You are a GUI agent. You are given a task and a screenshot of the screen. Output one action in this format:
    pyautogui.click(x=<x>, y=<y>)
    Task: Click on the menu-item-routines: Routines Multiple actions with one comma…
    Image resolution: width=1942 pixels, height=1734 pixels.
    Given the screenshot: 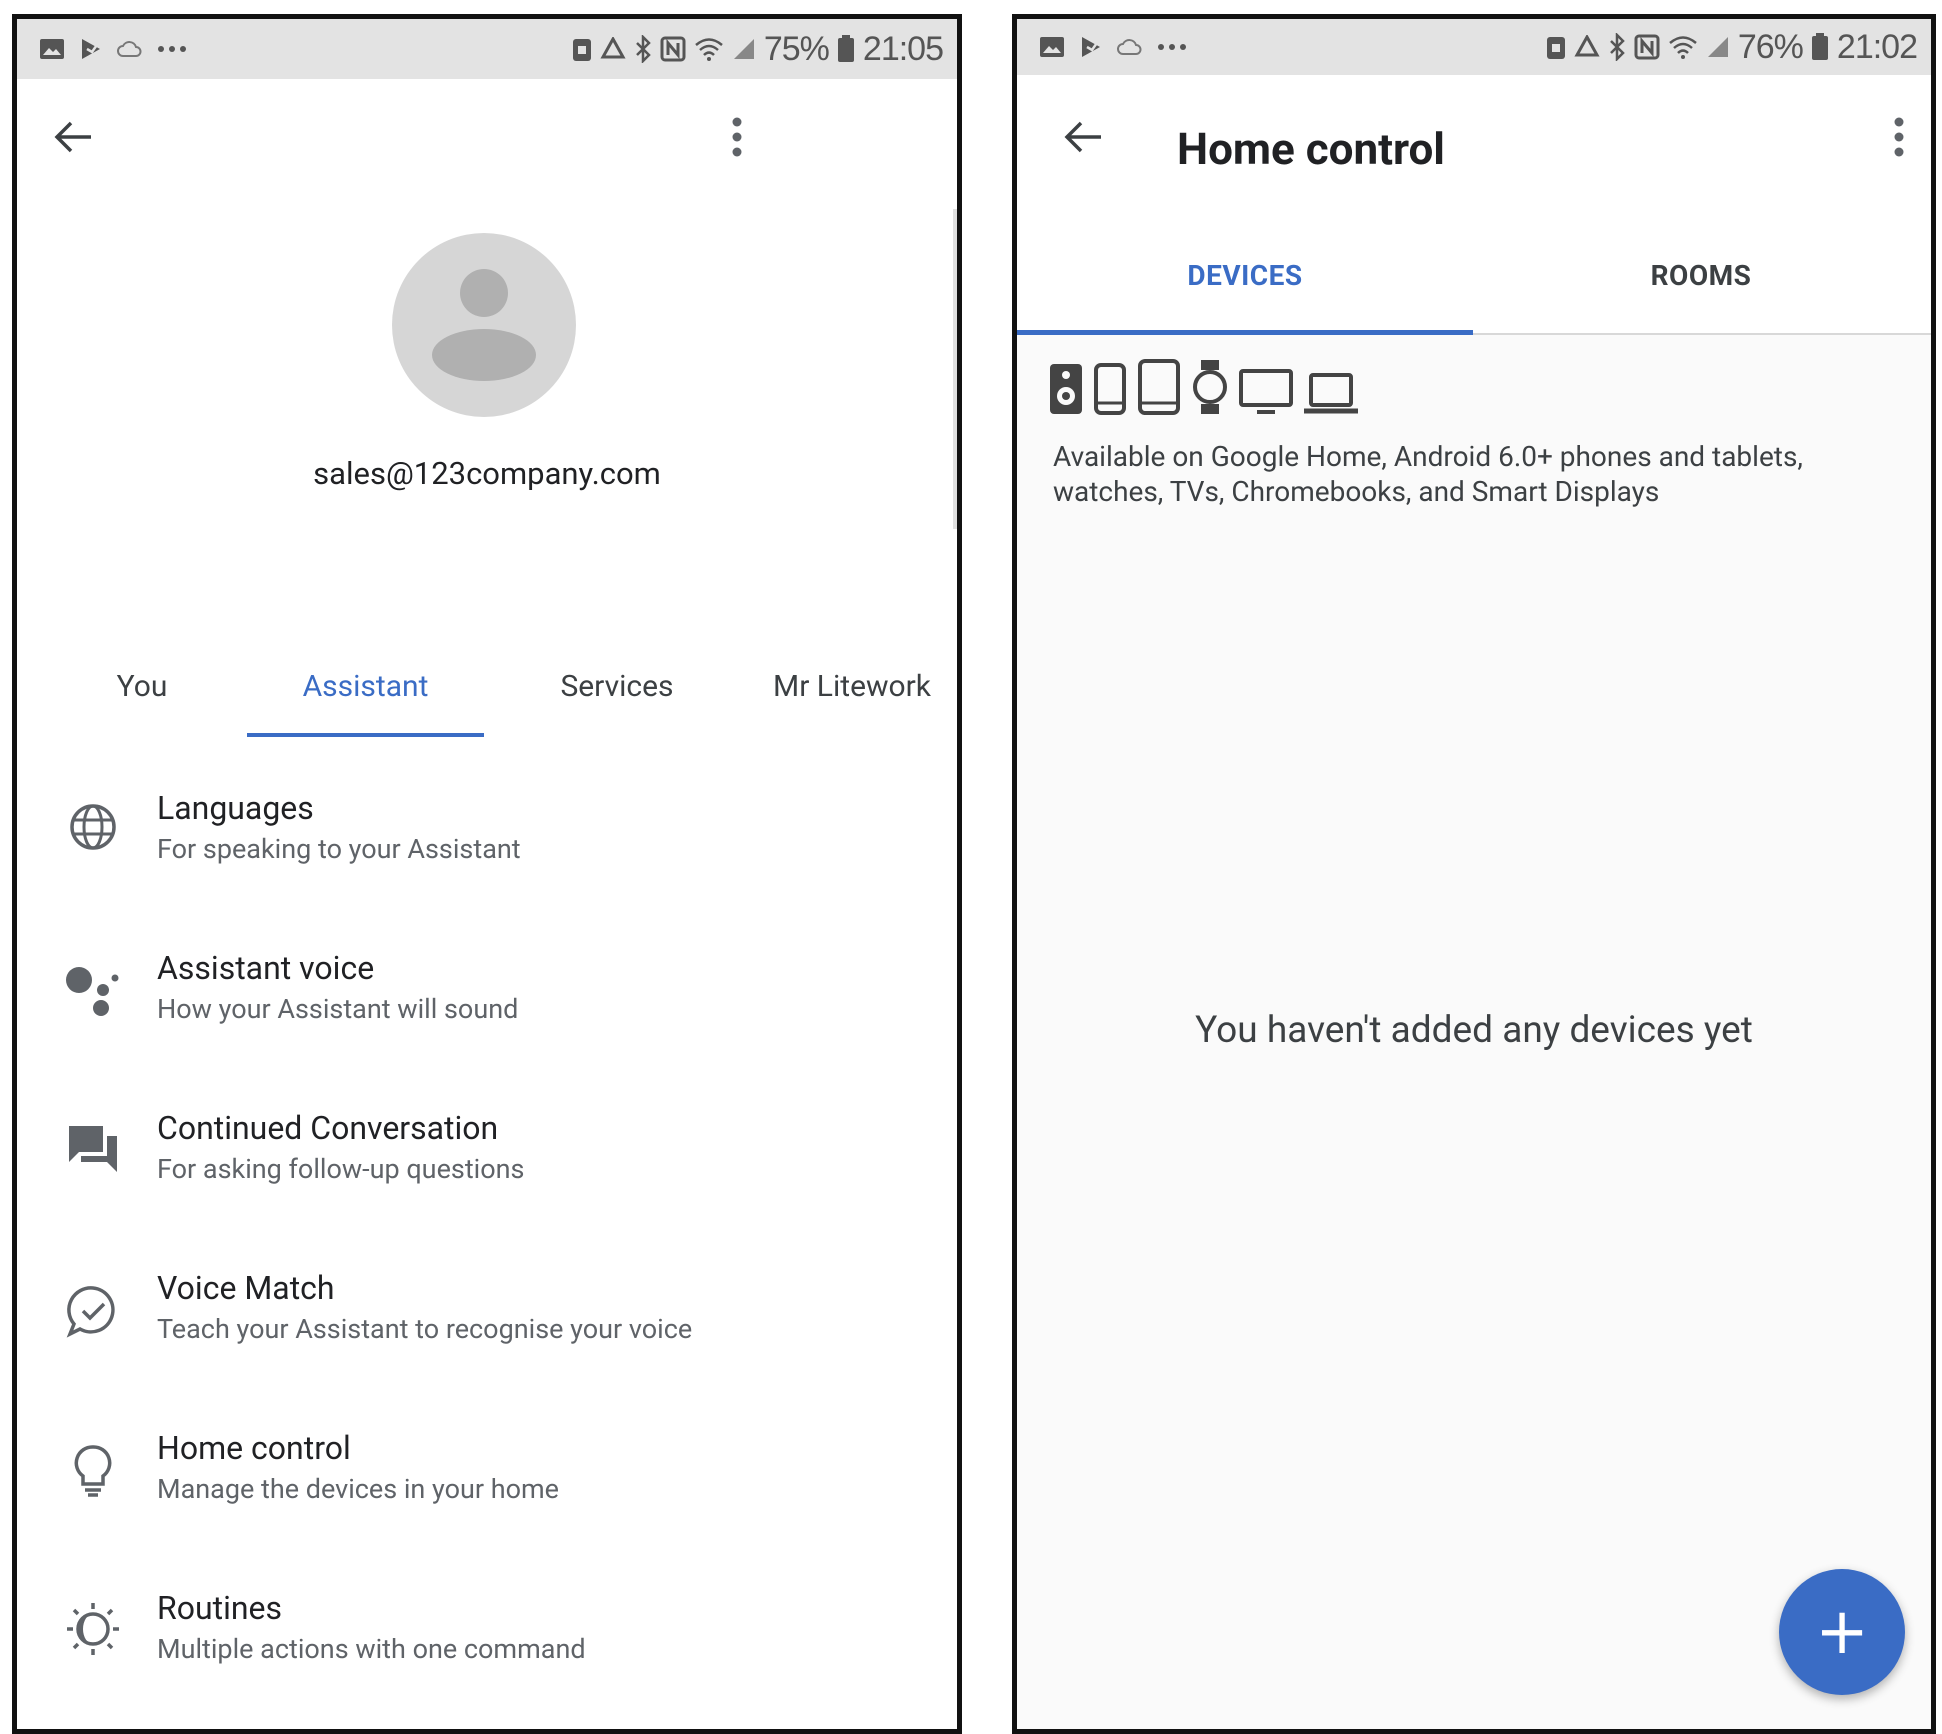 What is the action you would take?
    pyautogui.click(x=487, y=1629)
    